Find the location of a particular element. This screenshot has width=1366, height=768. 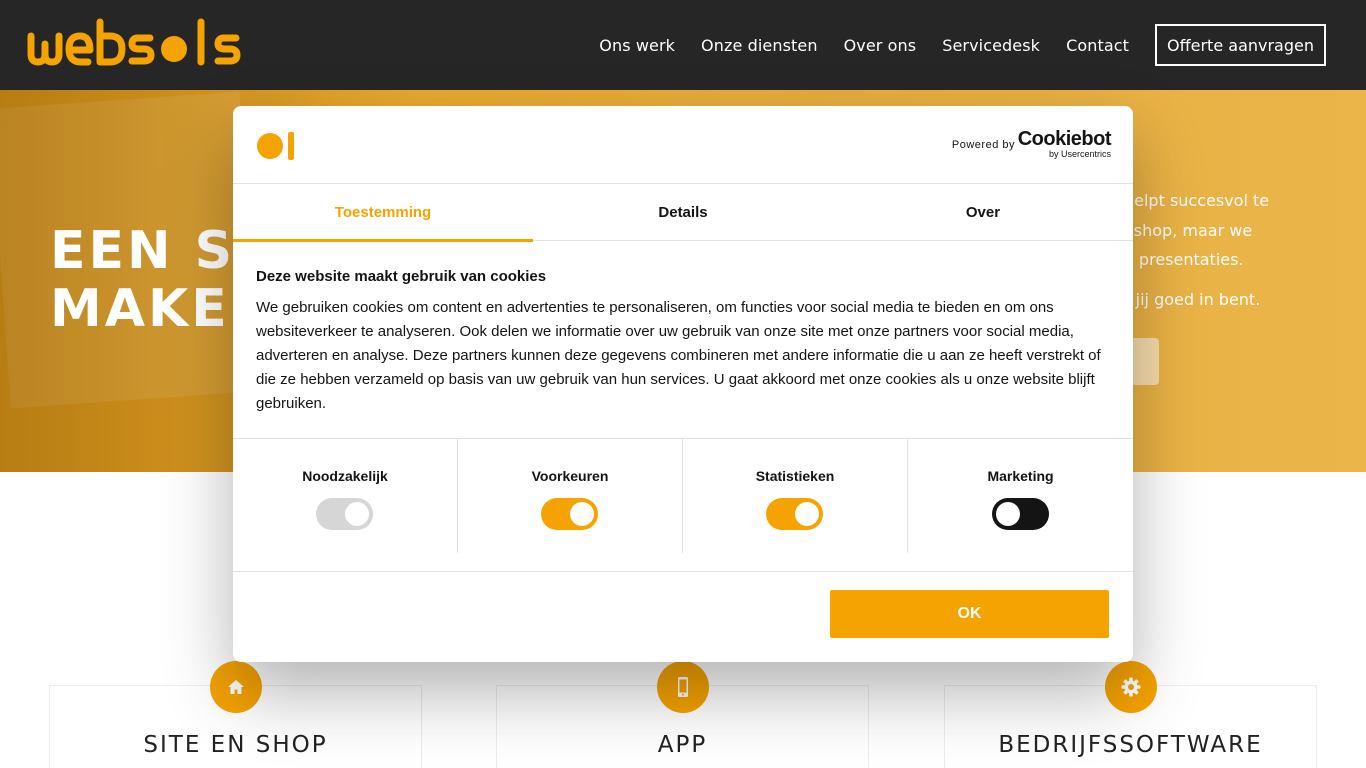

consent-noodzakelijk: Noodzakelijk is located at coordinates (345, 496).